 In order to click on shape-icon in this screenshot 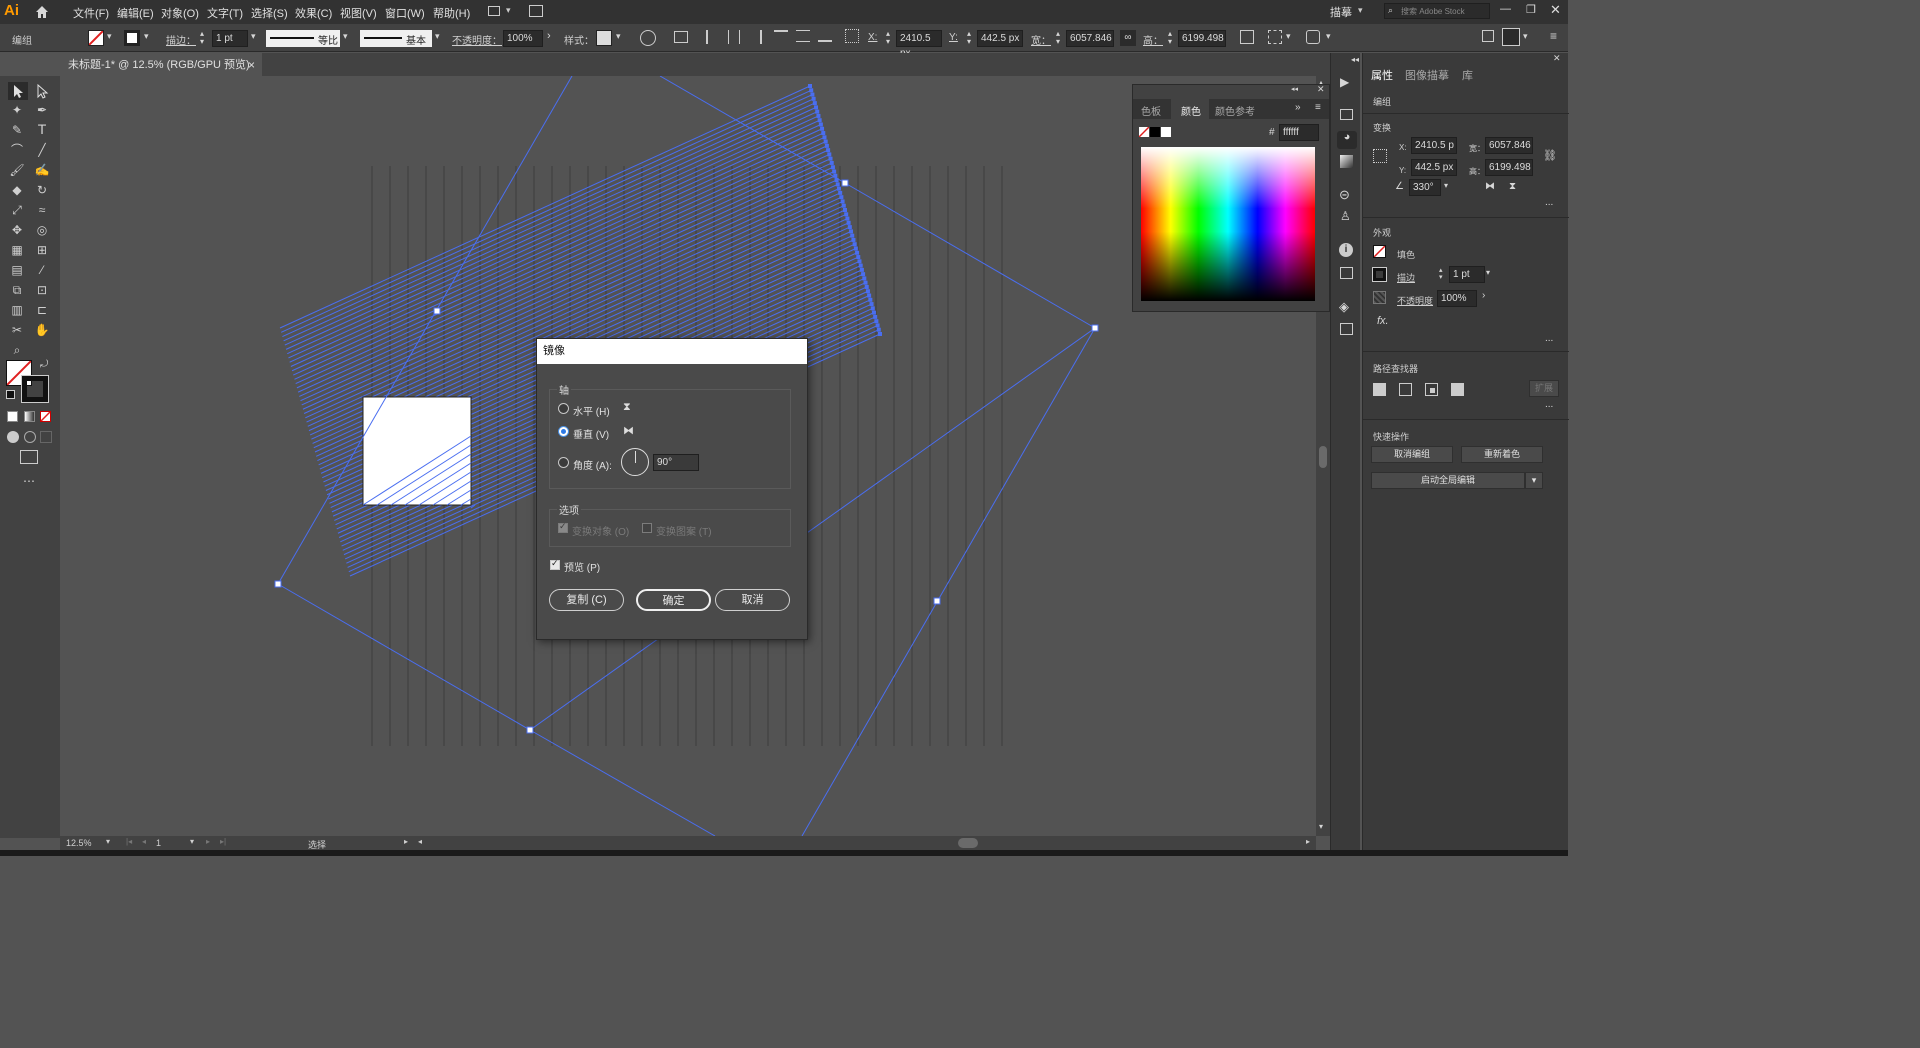, I will do `click(681, 37)`.